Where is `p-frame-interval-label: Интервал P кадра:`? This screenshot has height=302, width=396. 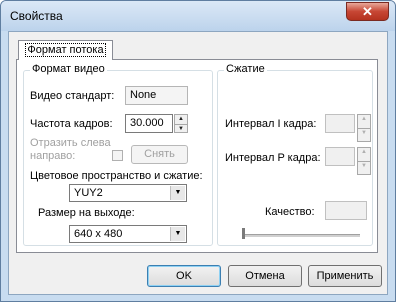 p-frame-interval-label: Интервал P кадра: is located at coordinates (273, 158).